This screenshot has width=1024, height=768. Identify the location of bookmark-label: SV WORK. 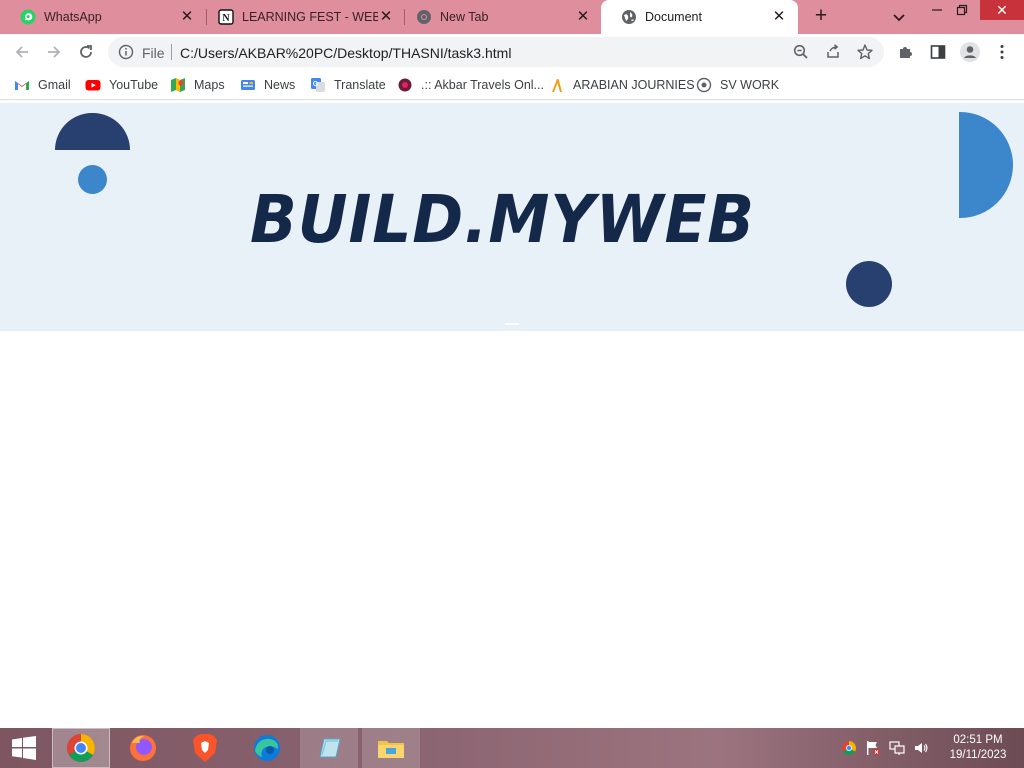
(750, 85).